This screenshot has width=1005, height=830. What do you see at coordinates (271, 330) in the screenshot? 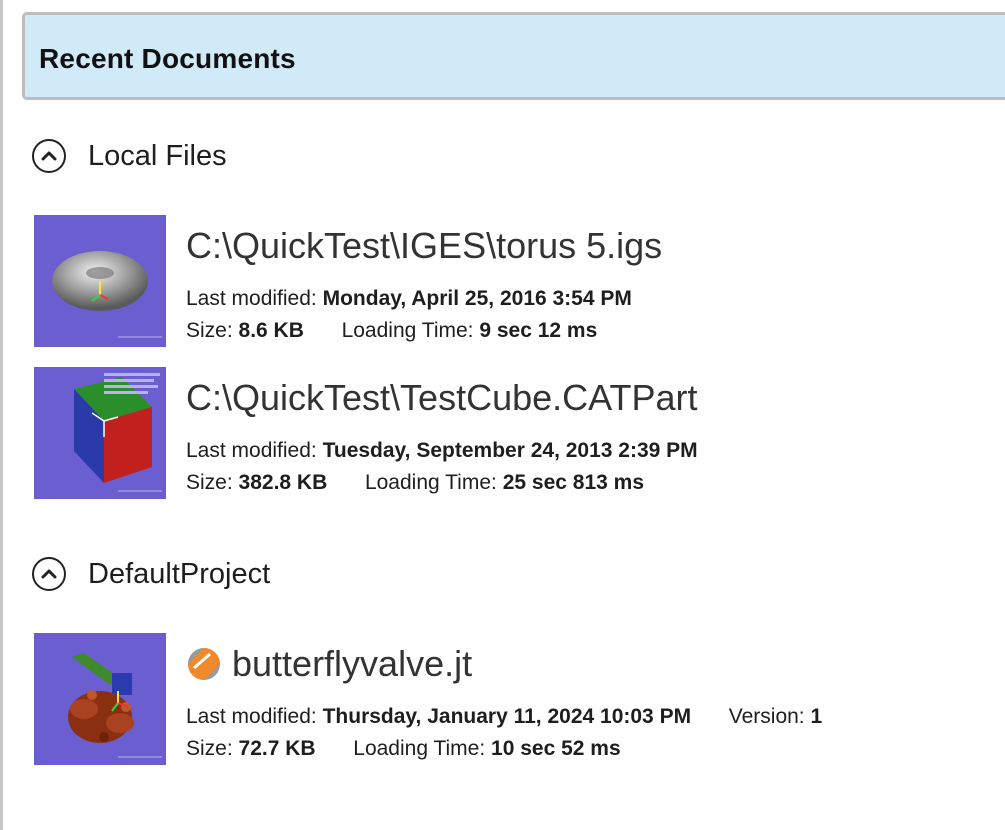
I see `size-value: 8.6 KB` at bounding box center [271, 330].